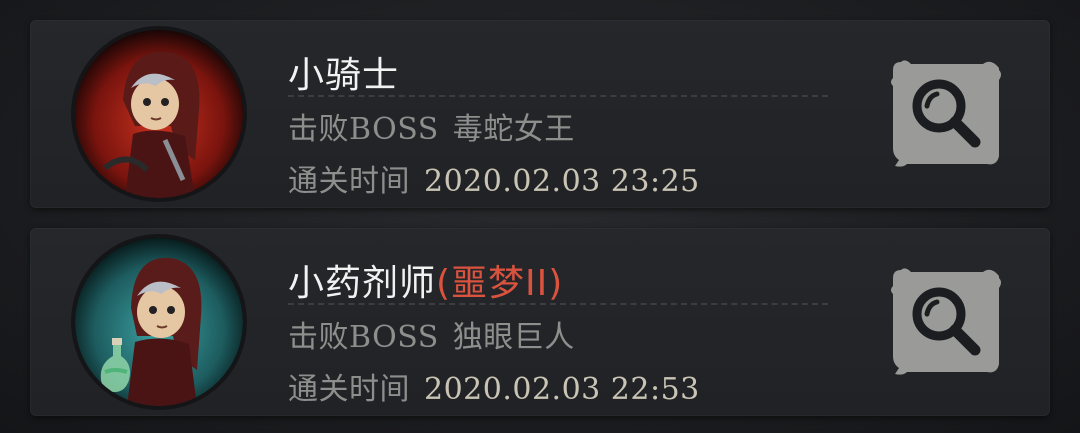 This screenshot has width=1080, height=433. I want to click on time-line: 通关时间 2020.02.03 22:53, so click(494, 386).